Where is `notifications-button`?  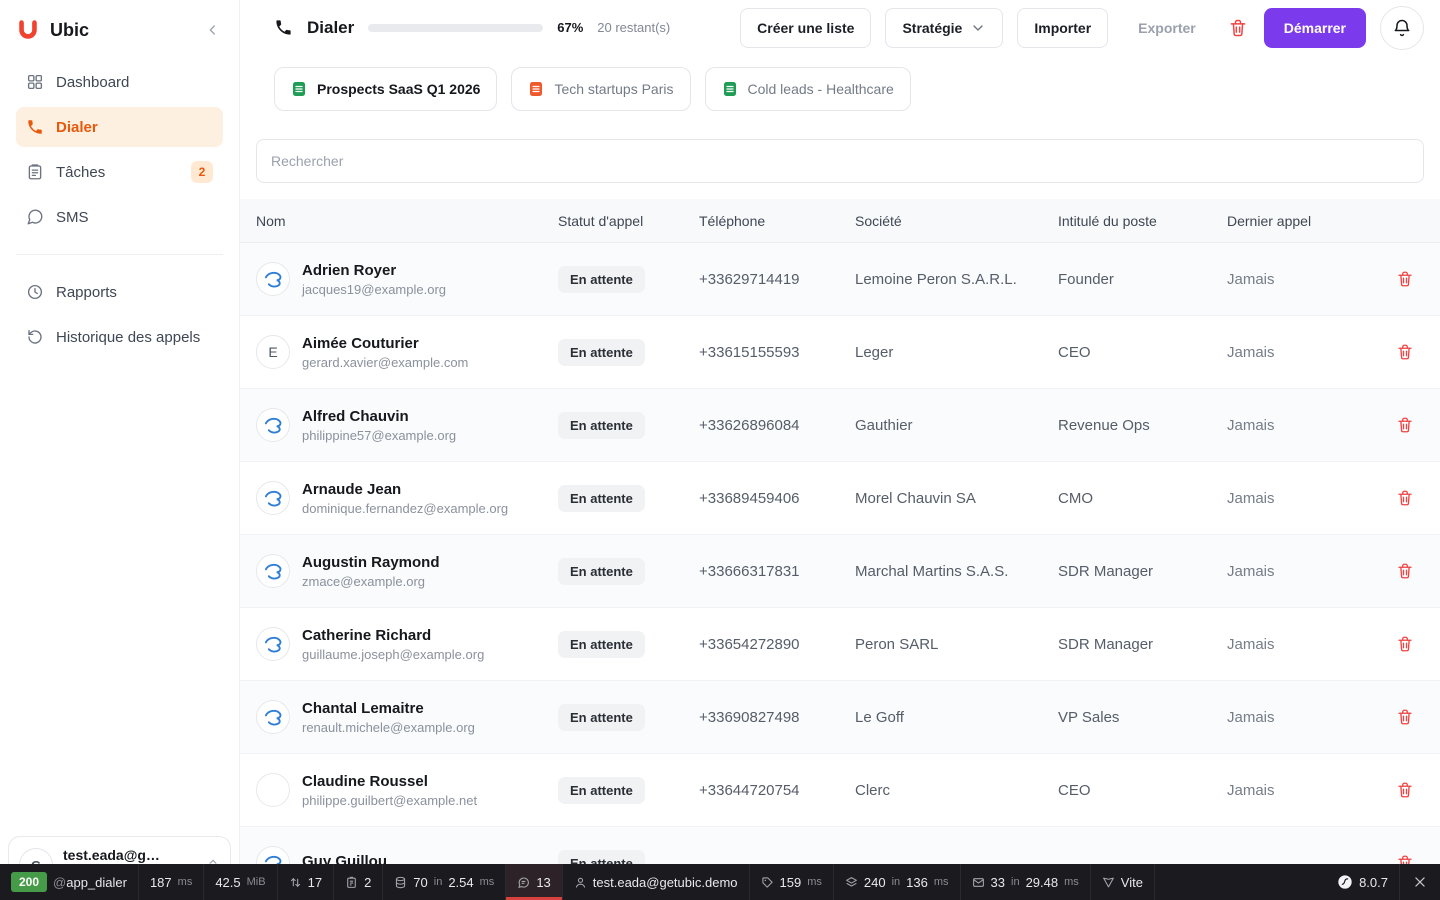
notifications-button is located at coordinates (1402, 27).